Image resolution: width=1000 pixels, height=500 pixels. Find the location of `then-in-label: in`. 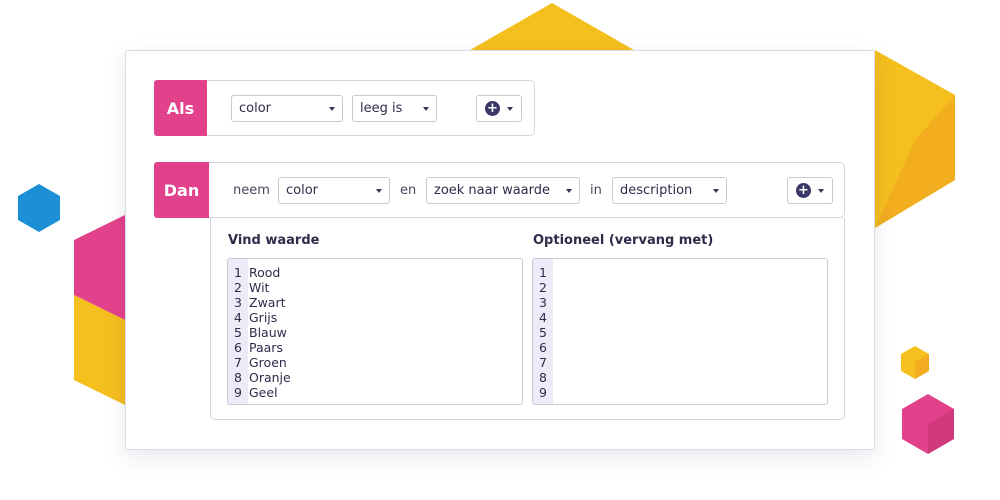

then-in-label: in is located at coordinates (596, 190).